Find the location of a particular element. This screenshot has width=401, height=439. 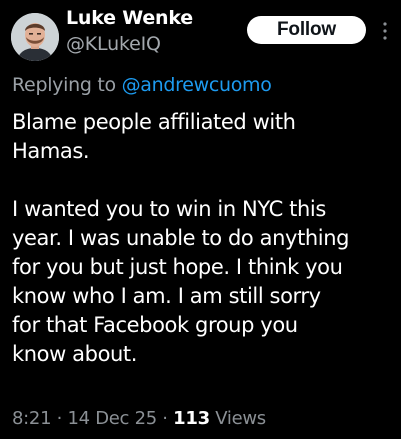

mention-link: @andrewcuomo is located at coordinates (197, 85).